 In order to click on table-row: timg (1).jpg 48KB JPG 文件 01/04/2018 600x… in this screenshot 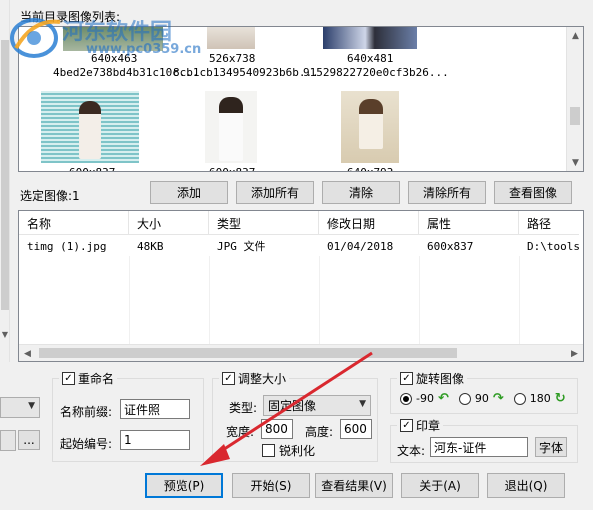, I will do `click(299, 246)`.